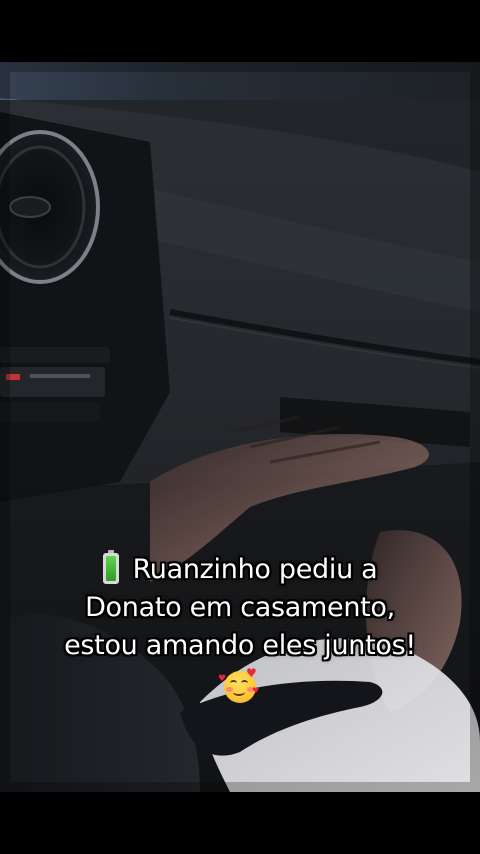 This screenshot has height=854, width=480. I want to click on caption-emoji-line: ♥ ♥ ♥, so click(240, 690).